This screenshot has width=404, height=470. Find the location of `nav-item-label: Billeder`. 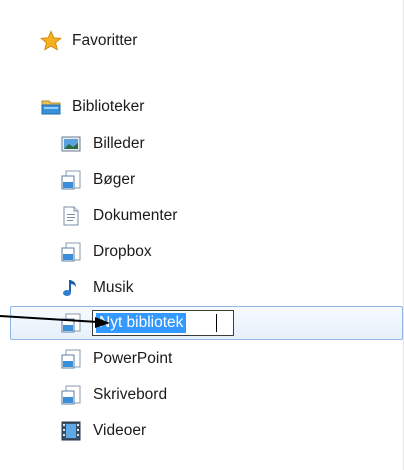

nav-item-label: Billeder is located at coordinates (119, 143).